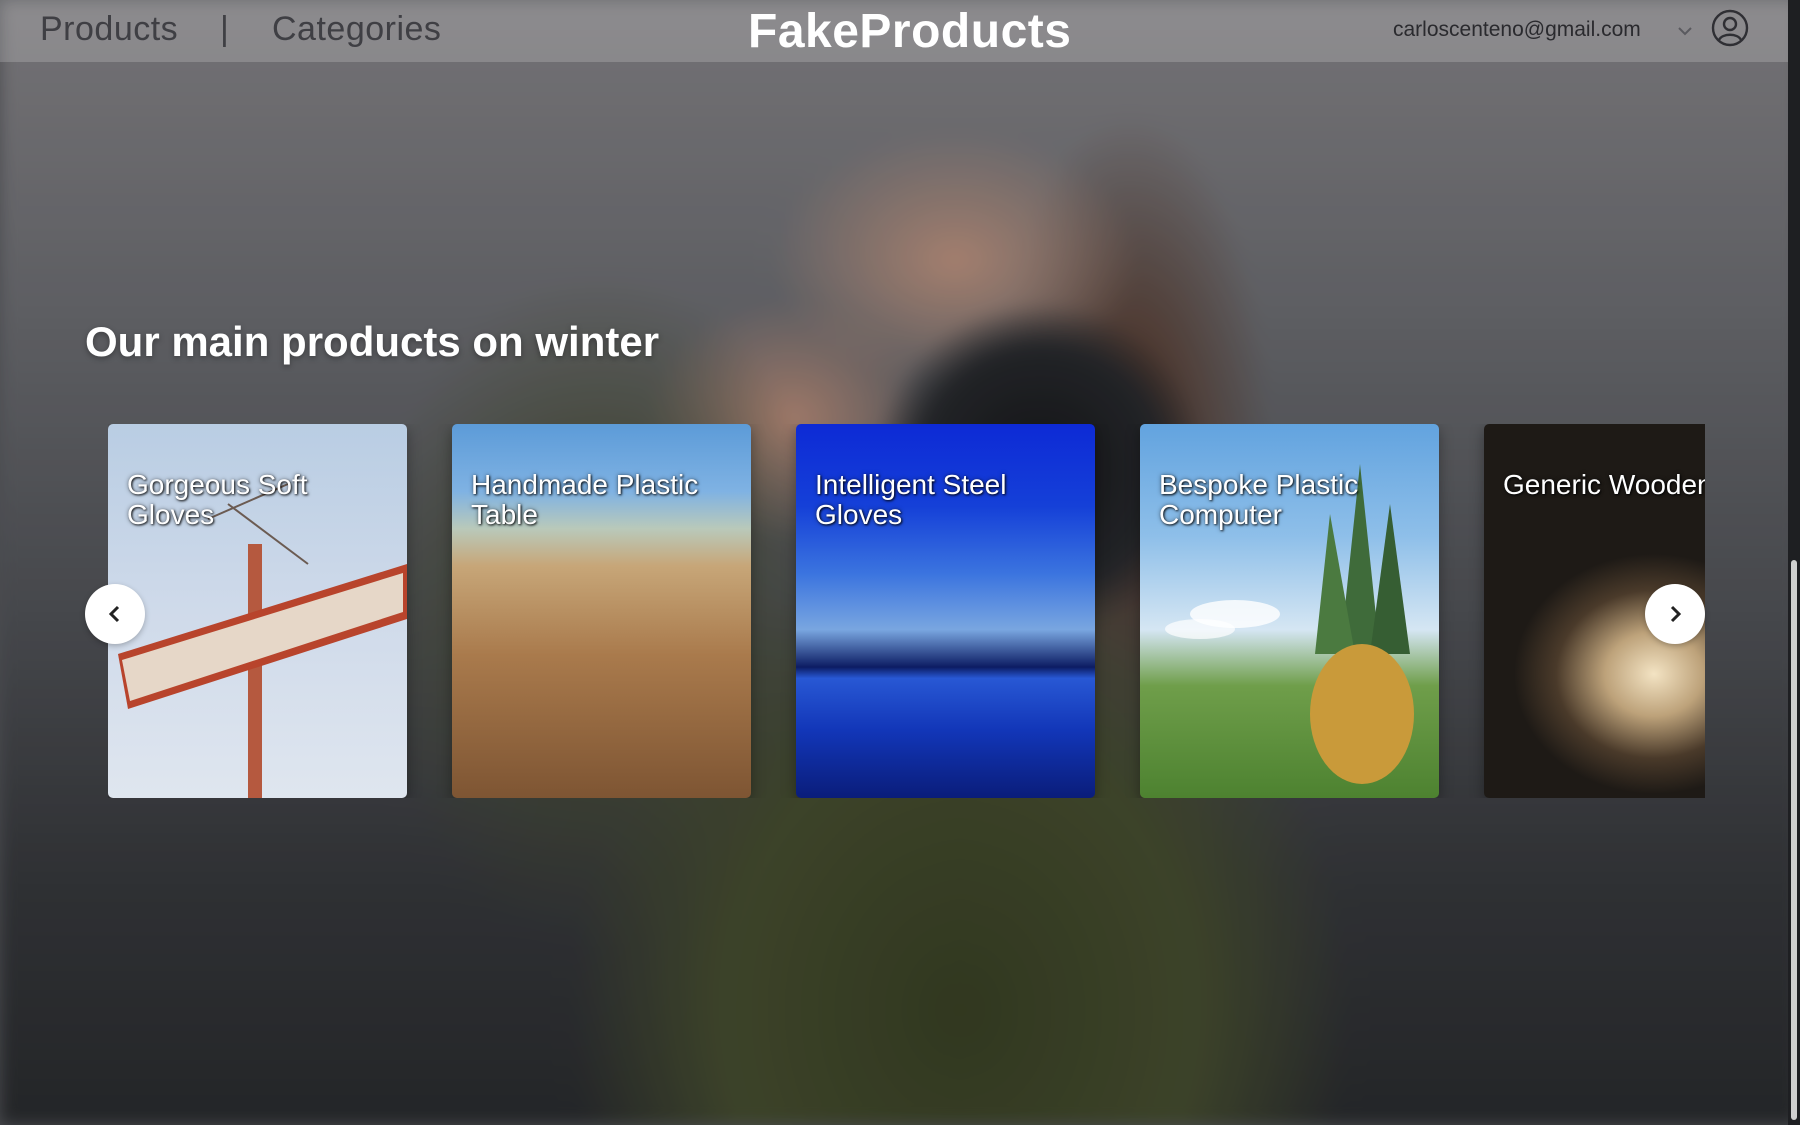 Image resolution: width=1800 pixels, height=1125 pixels. I want to click on product-card-title: Intelligent Steel Gloves, so click(911, 499).